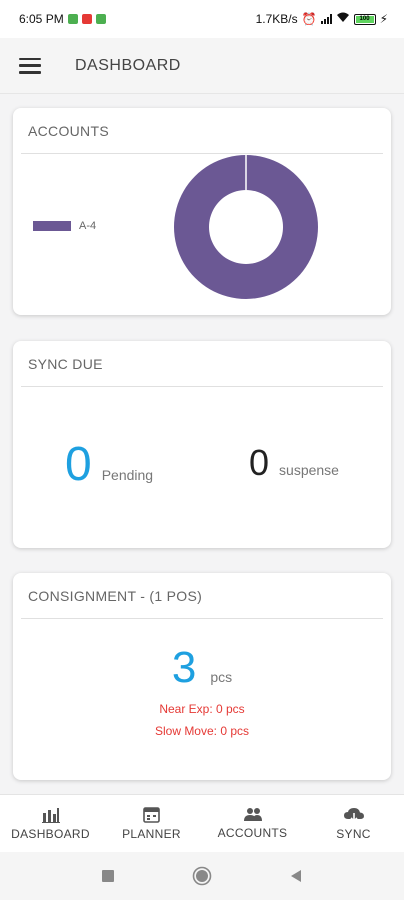  I want to click on status-bar: 6:05 PM 1.7KB/s ⏰ 100 ⚡, so click(202, 19).